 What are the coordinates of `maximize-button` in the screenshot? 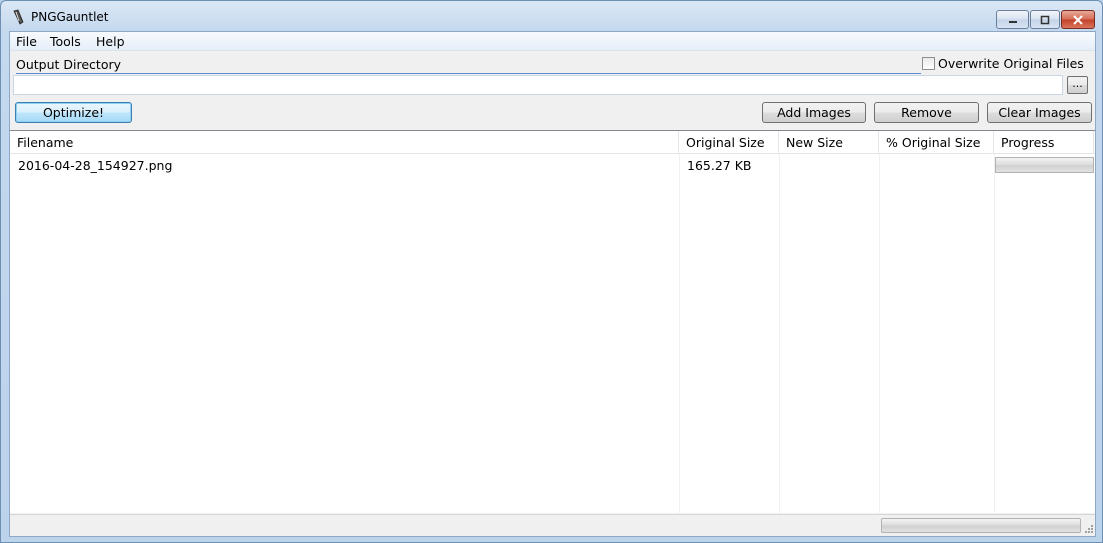 It's located at (1045, 19).